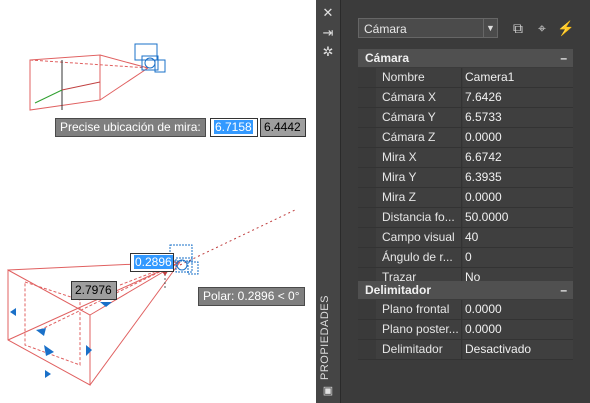  Describe the element at coordinates (283, 127) in the screenshot. I see `target-y-input: 6.4442` at that location.